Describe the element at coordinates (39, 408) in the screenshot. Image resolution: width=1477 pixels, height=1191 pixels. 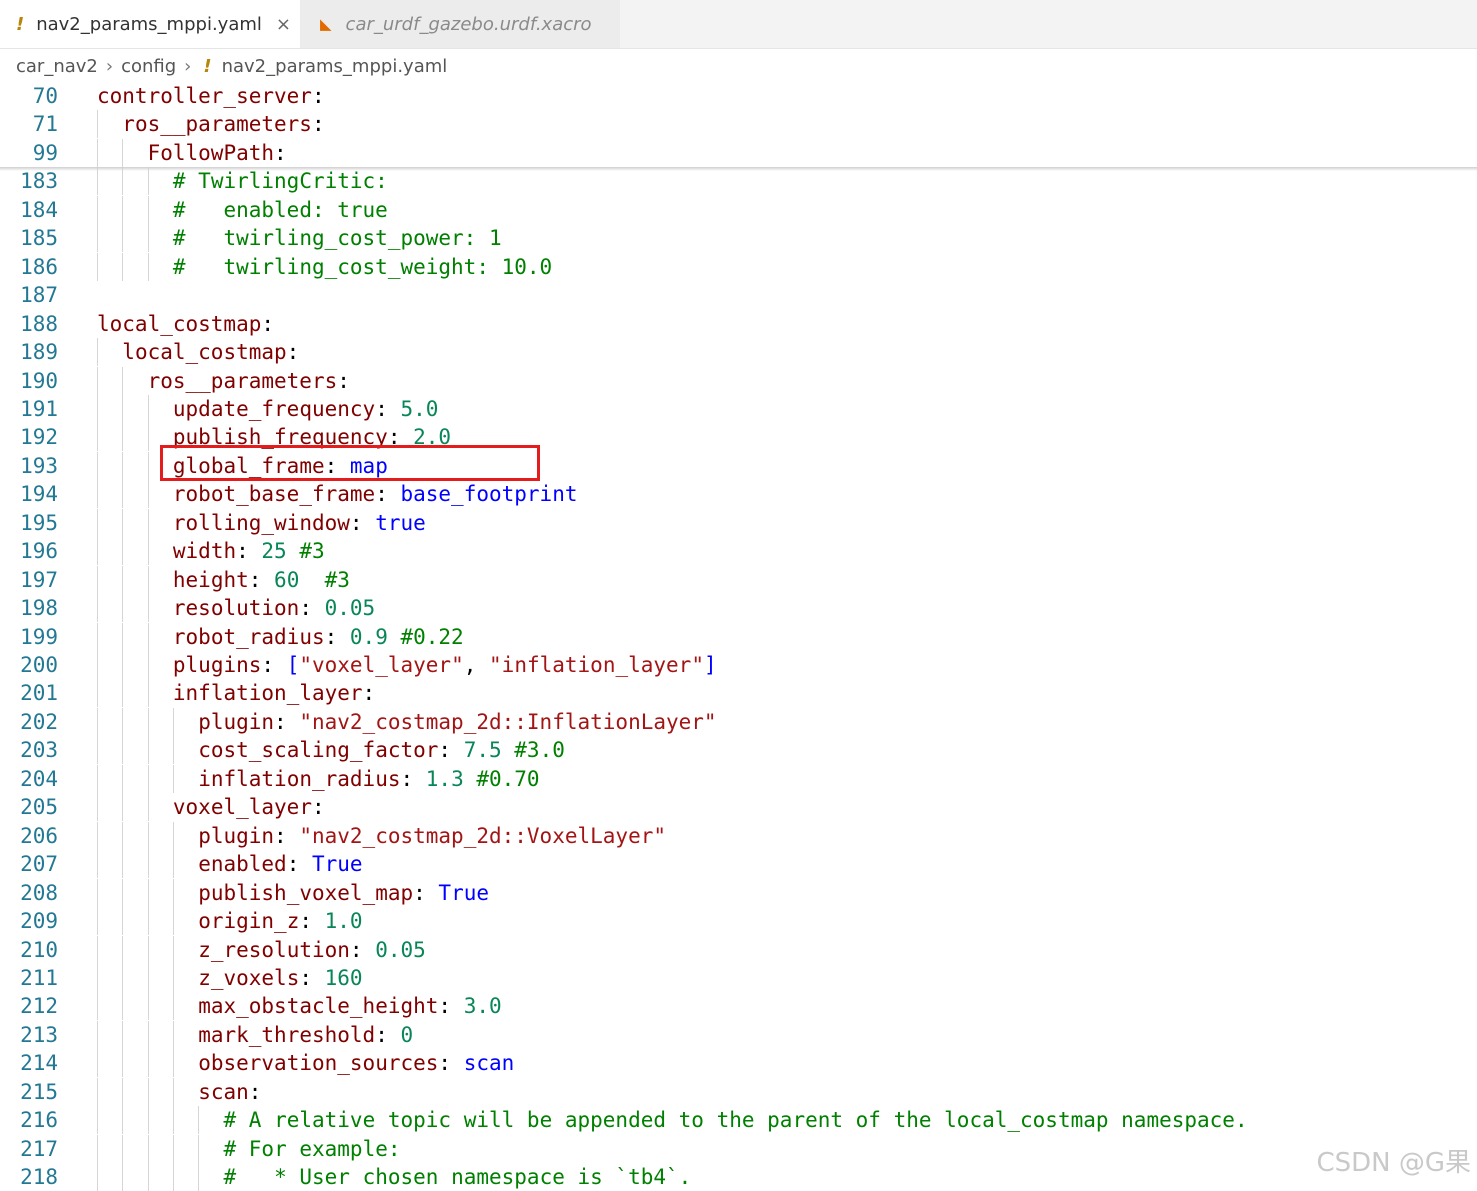
I see `line-number: 191` at that location.